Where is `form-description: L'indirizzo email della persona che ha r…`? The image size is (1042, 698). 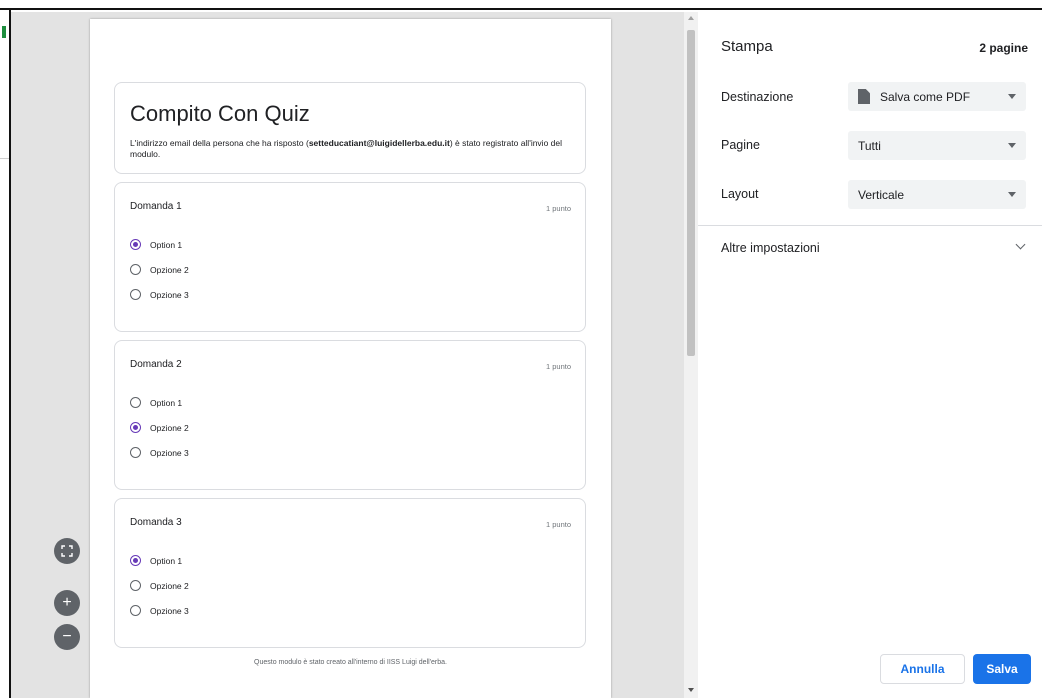
form-description: L'indirizzo email della persona che ha r… is located at coordinates (350, 149).